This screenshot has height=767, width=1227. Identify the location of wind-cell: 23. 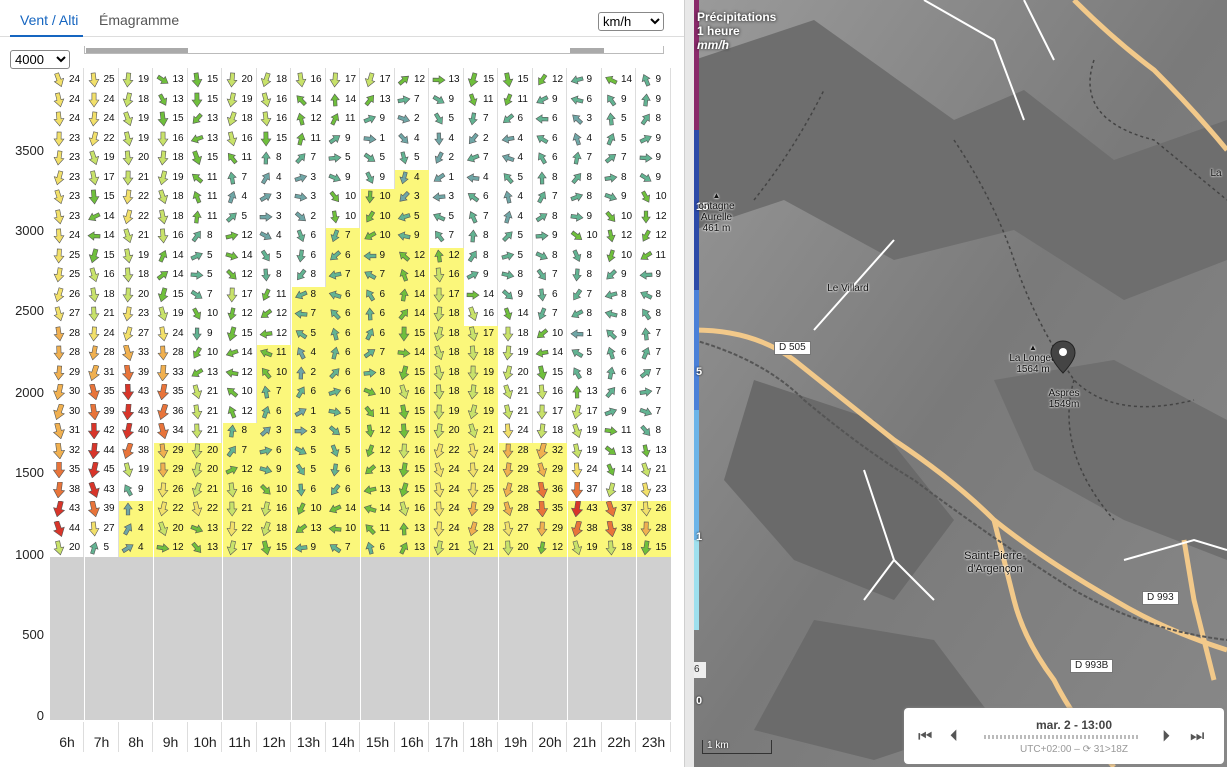
(67, 216).